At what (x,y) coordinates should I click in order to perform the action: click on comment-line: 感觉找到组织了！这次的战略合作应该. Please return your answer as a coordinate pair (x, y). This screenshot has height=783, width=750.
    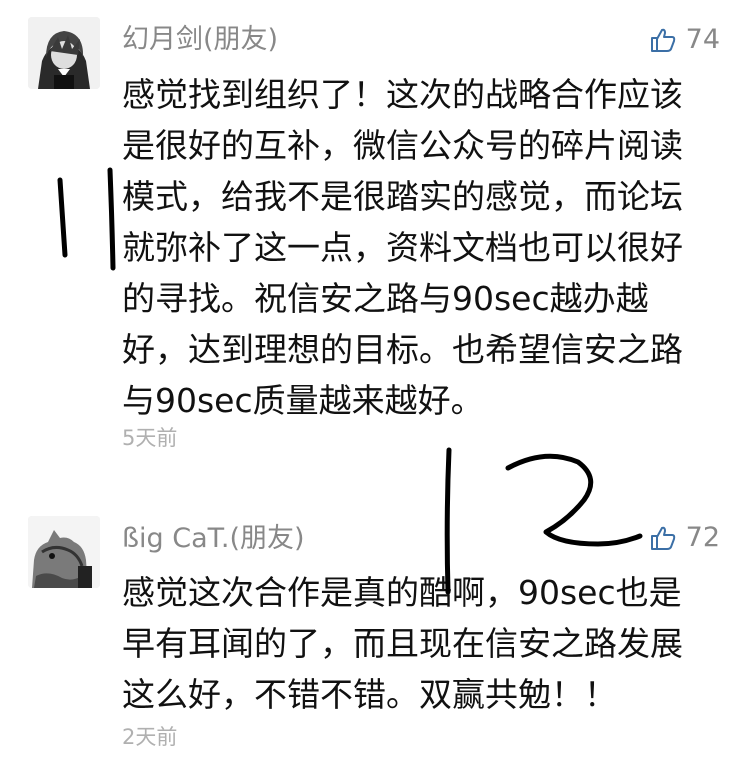
    Looking at the image, I should click on (402, 94).